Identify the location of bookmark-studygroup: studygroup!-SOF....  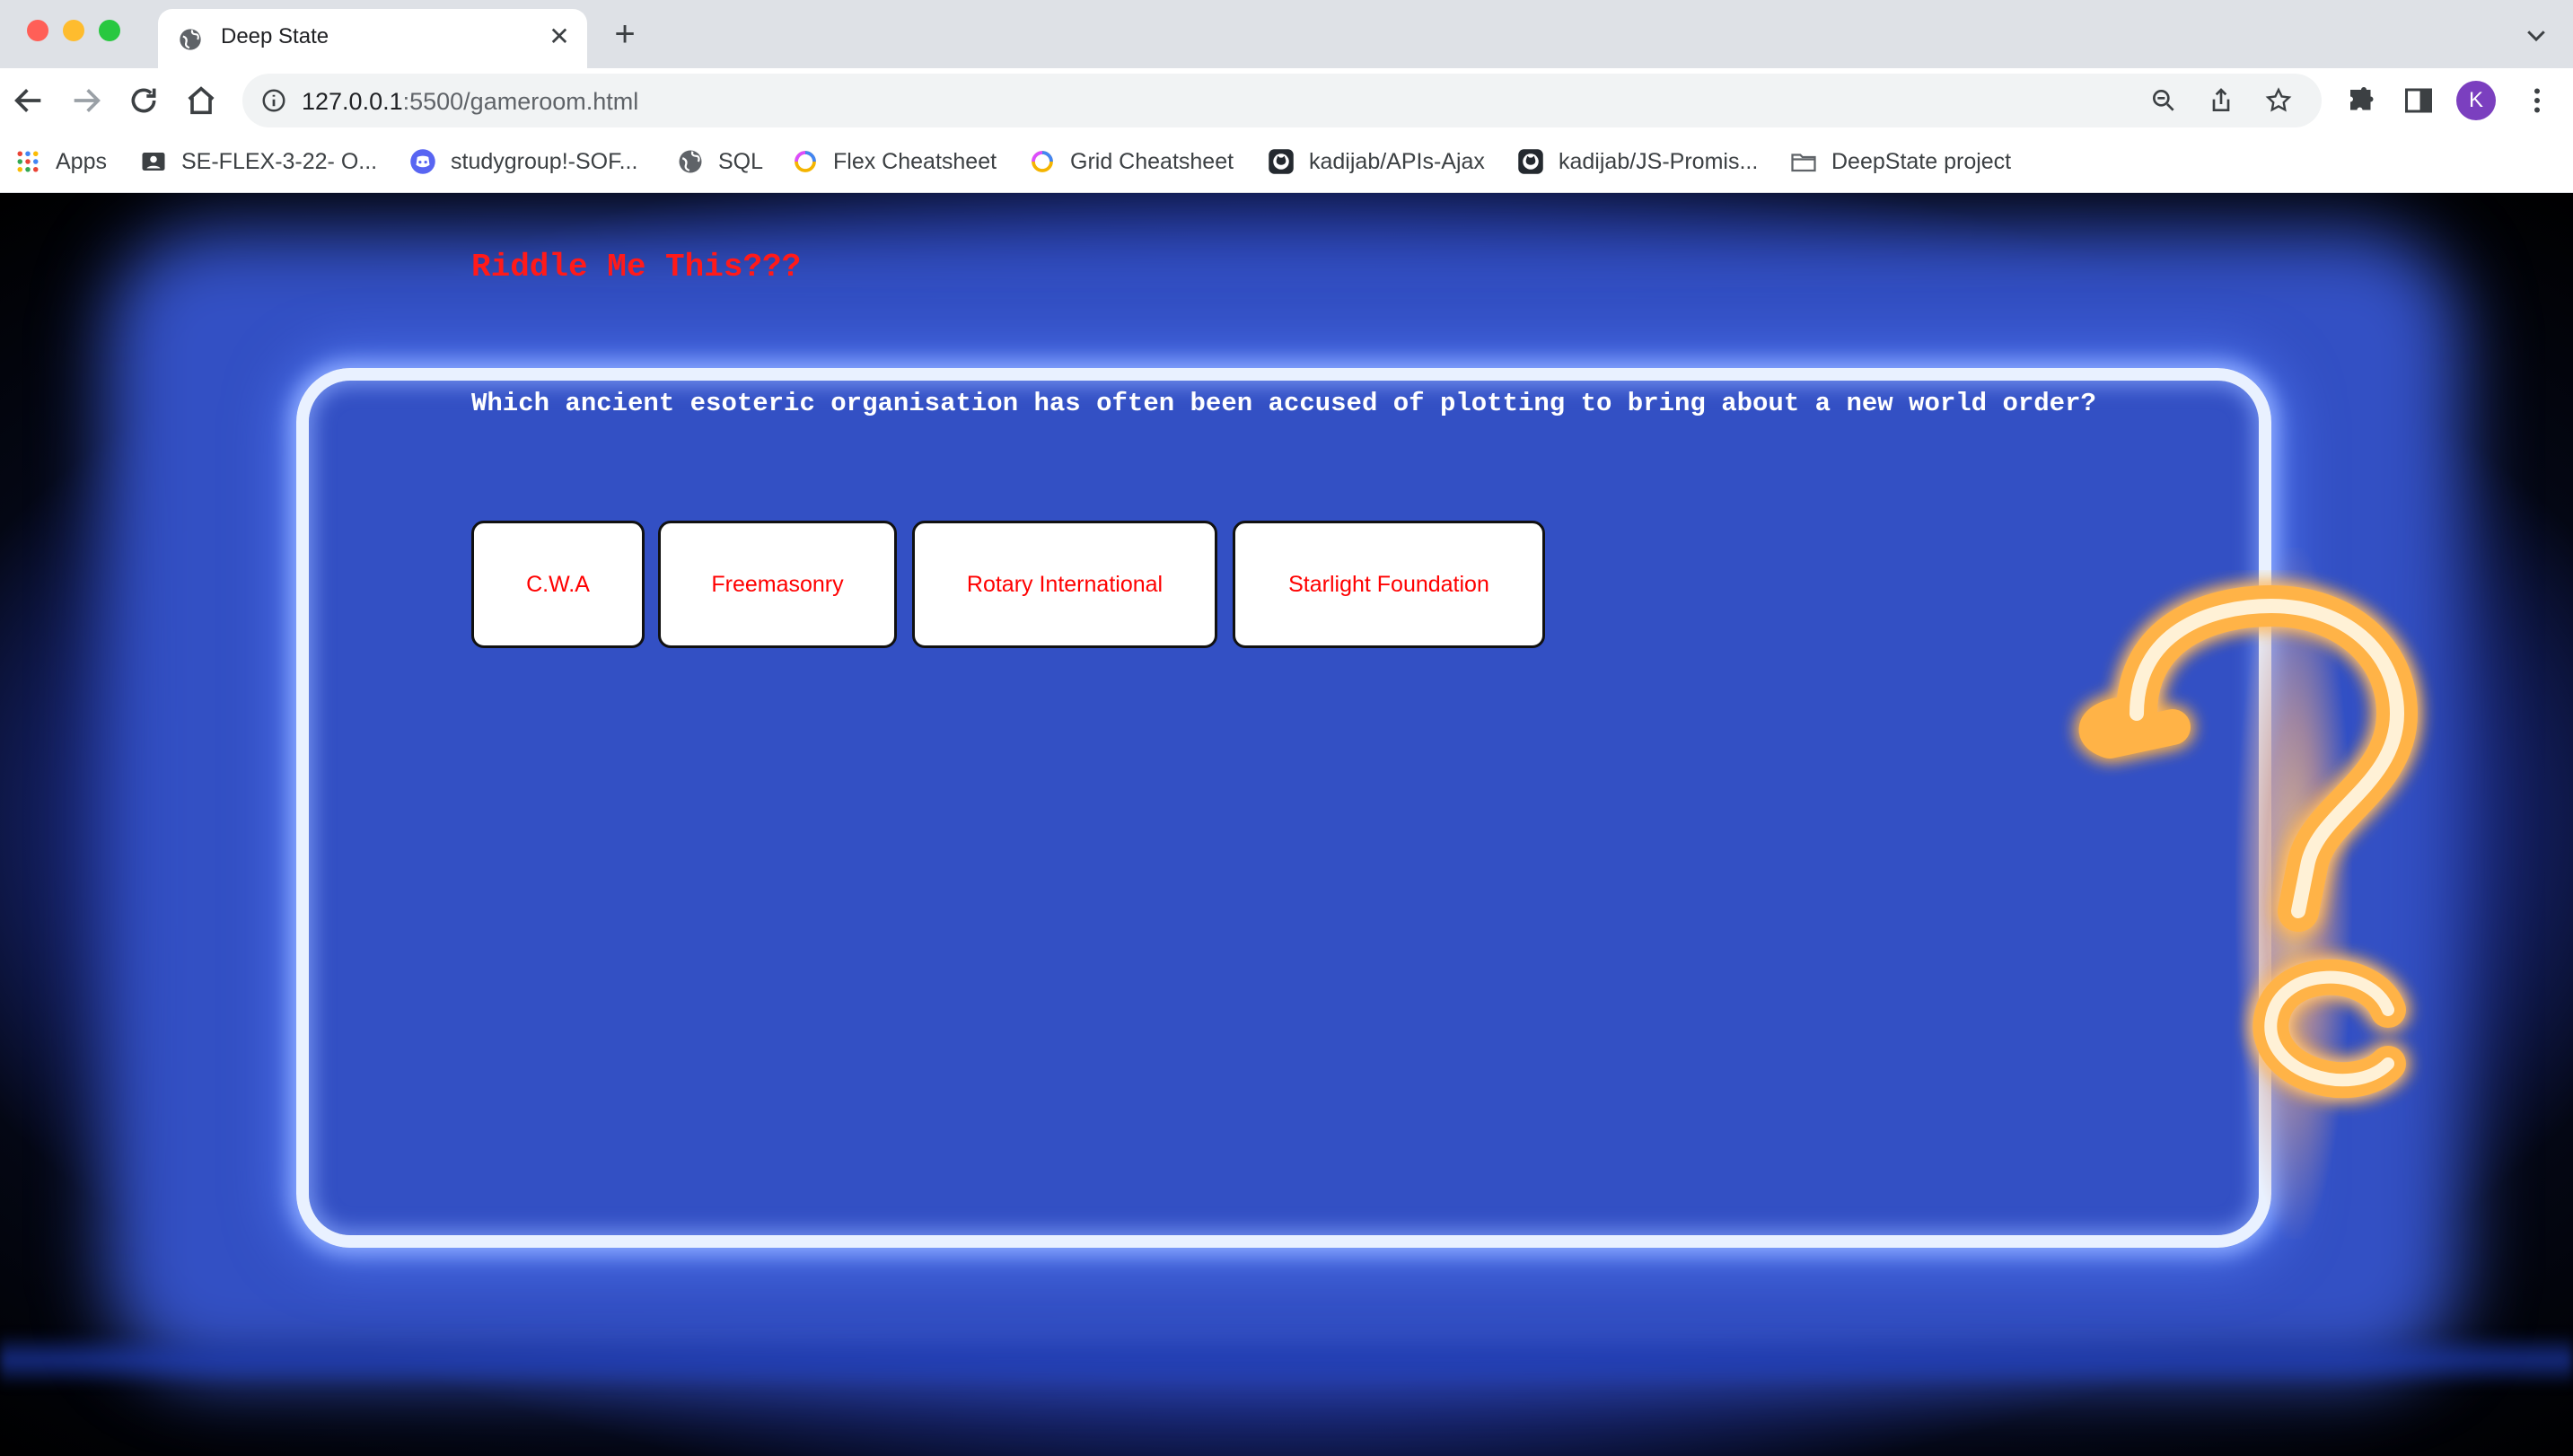
(523, 162).